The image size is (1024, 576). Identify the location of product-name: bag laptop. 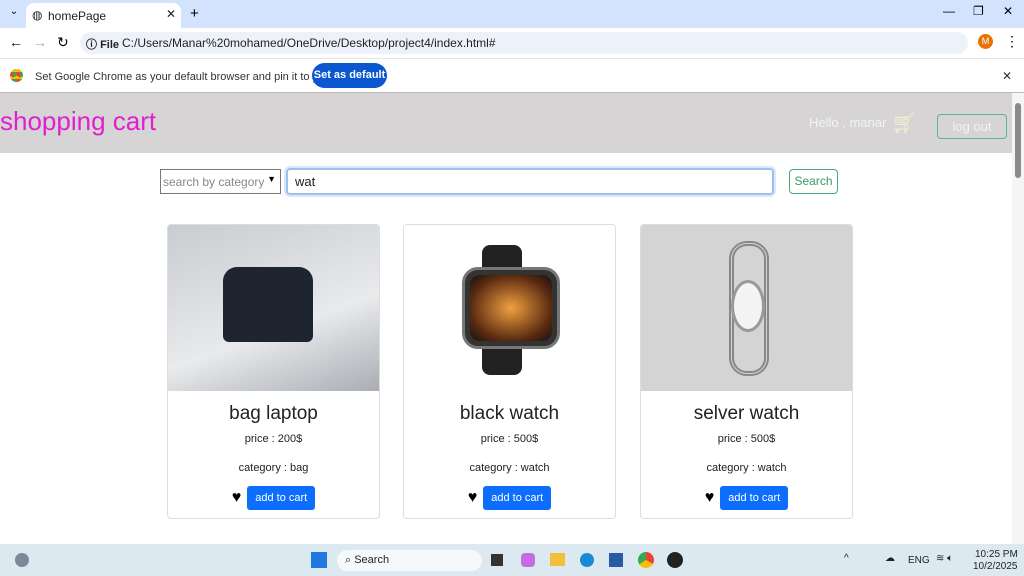
(273, 413).